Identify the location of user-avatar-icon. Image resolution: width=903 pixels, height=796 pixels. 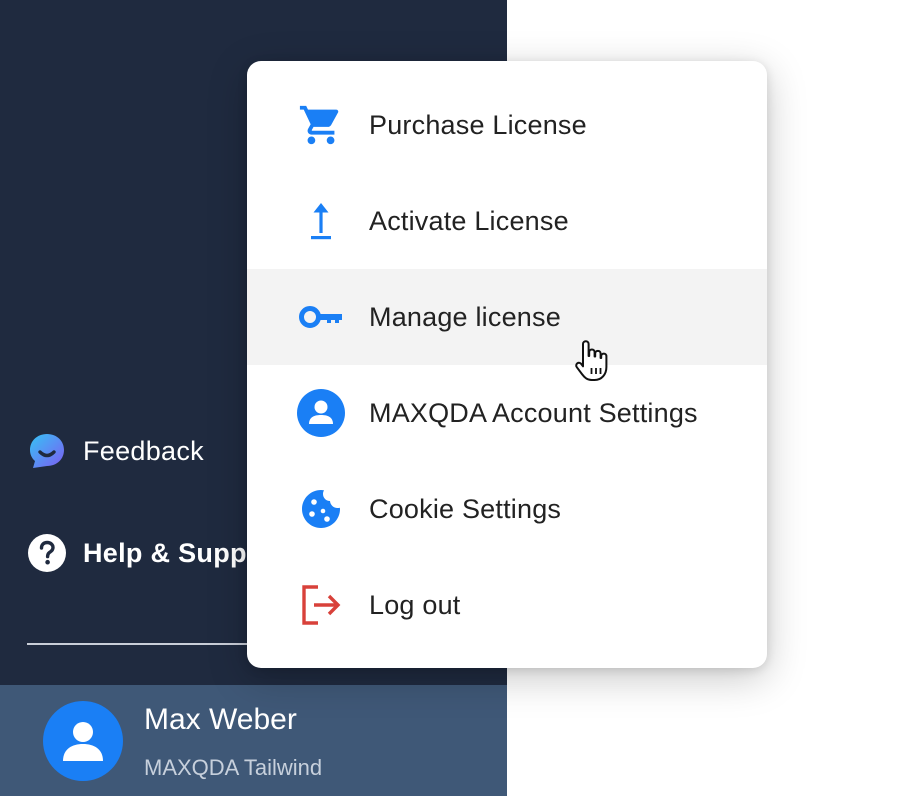
(83, 741).